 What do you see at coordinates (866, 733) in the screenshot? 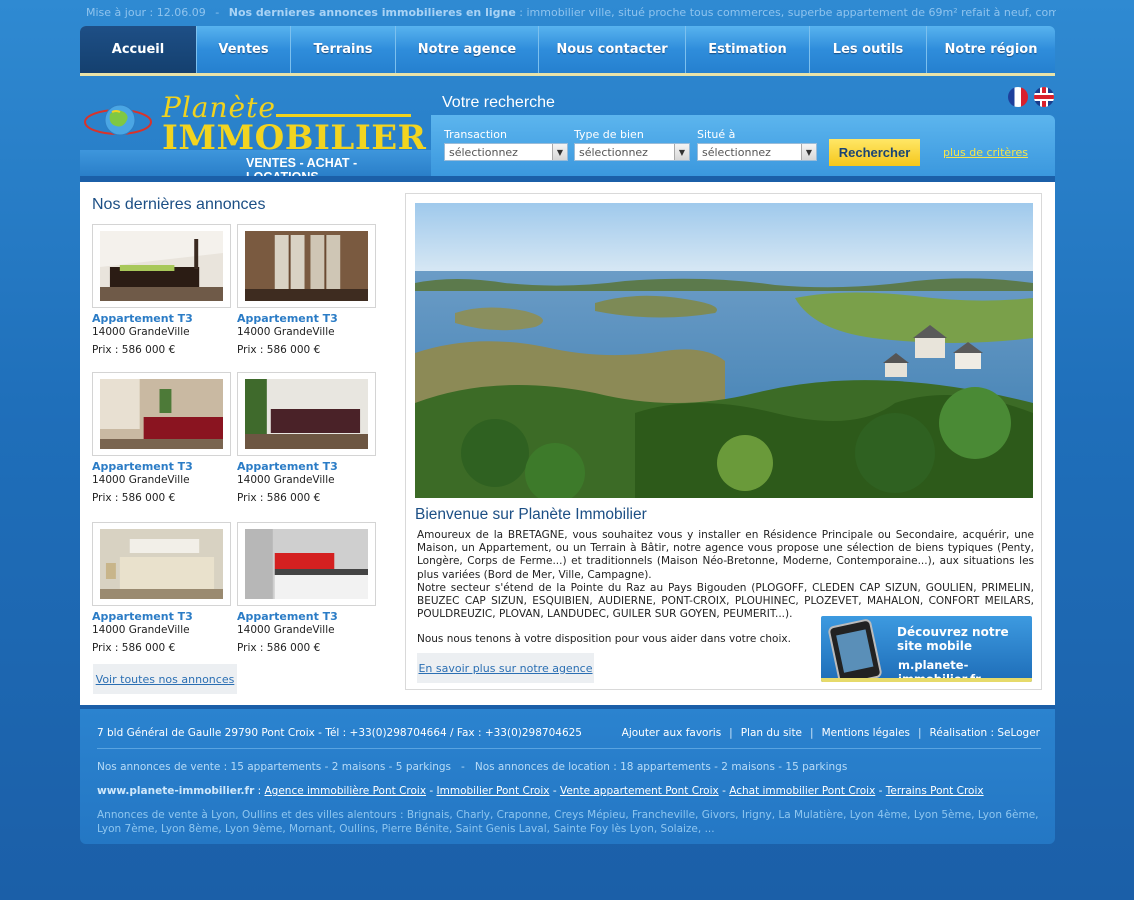
I see `legal-notice-link: Mentions légales` at bounding box center [866, 733].